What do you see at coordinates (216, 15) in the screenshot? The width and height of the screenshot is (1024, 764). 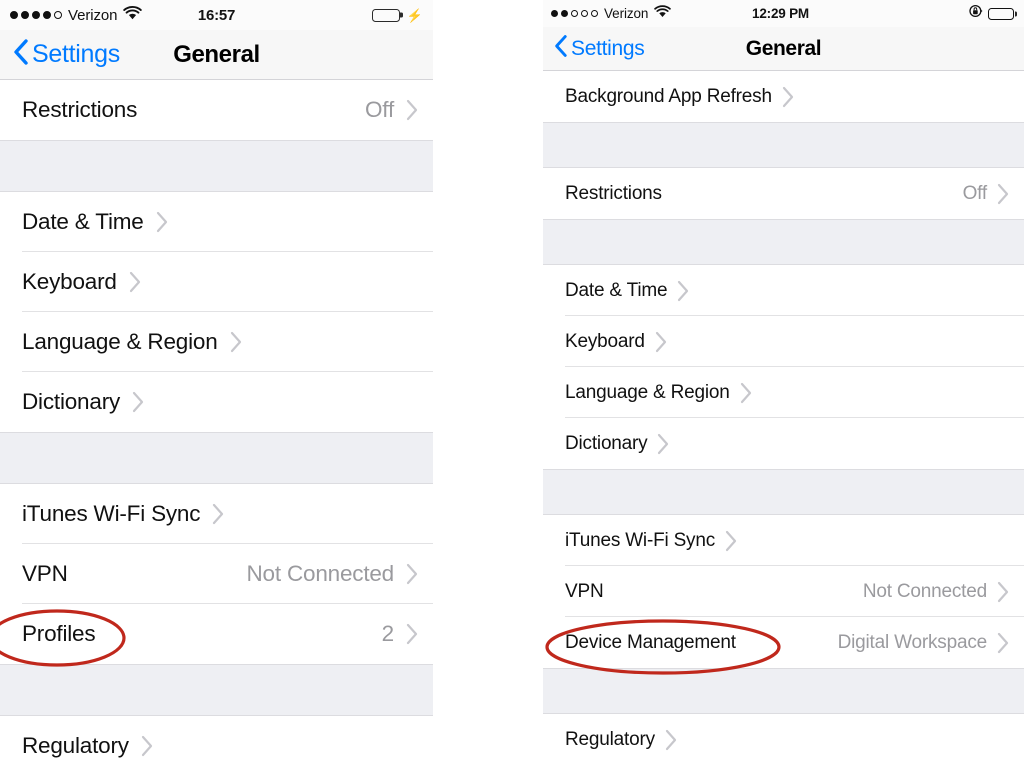 I see `status-bar: Verizon 16:57 ⚡` at bounding box center [216, 15].